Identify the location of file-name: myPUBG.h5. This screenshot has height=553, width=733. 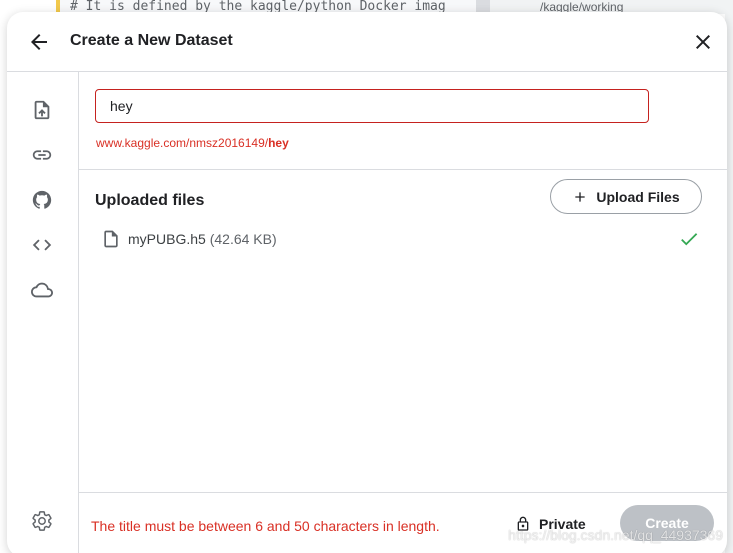
(167, 239).